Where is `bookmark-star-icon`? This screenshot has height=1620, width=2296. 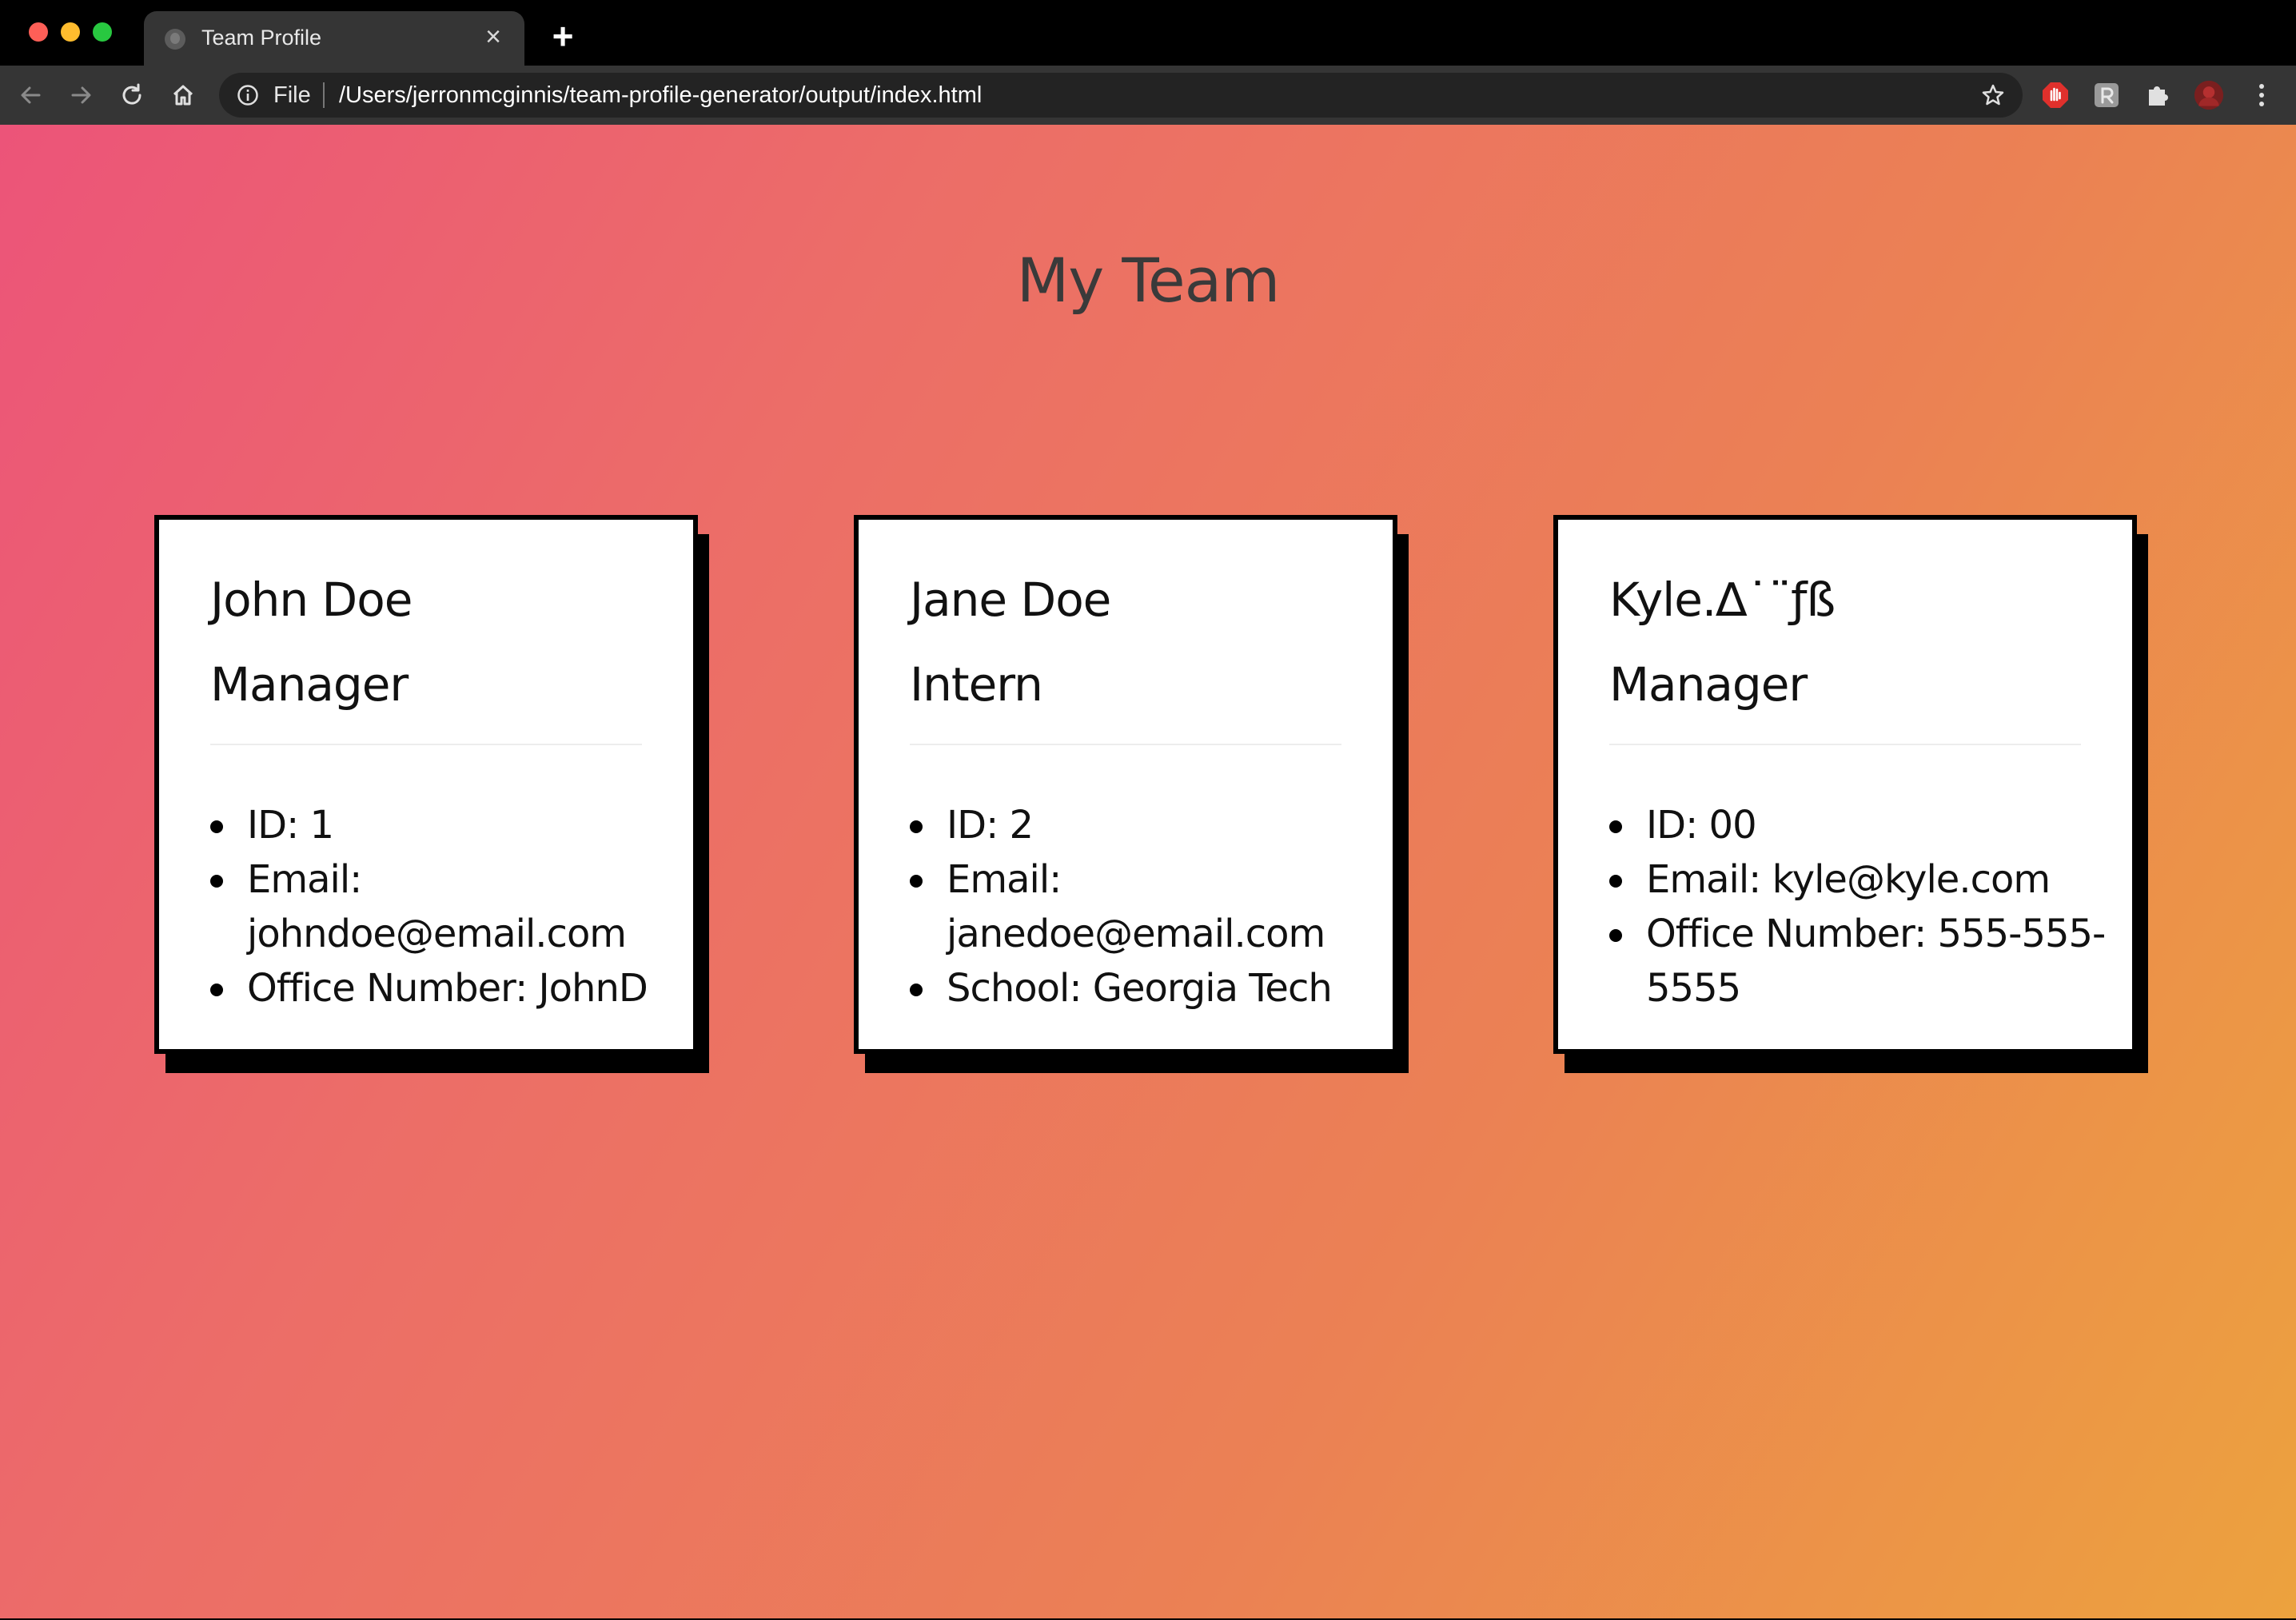
bookmark-star-icon is located at coordinates (1993, 95).